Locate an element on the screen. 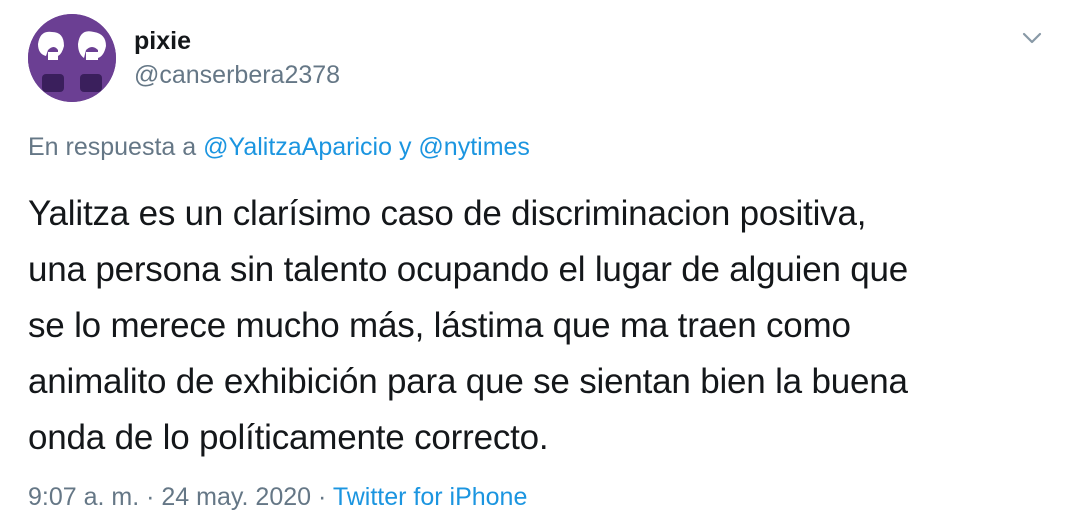  reply-connector: y is located at coordinates (405, 147).